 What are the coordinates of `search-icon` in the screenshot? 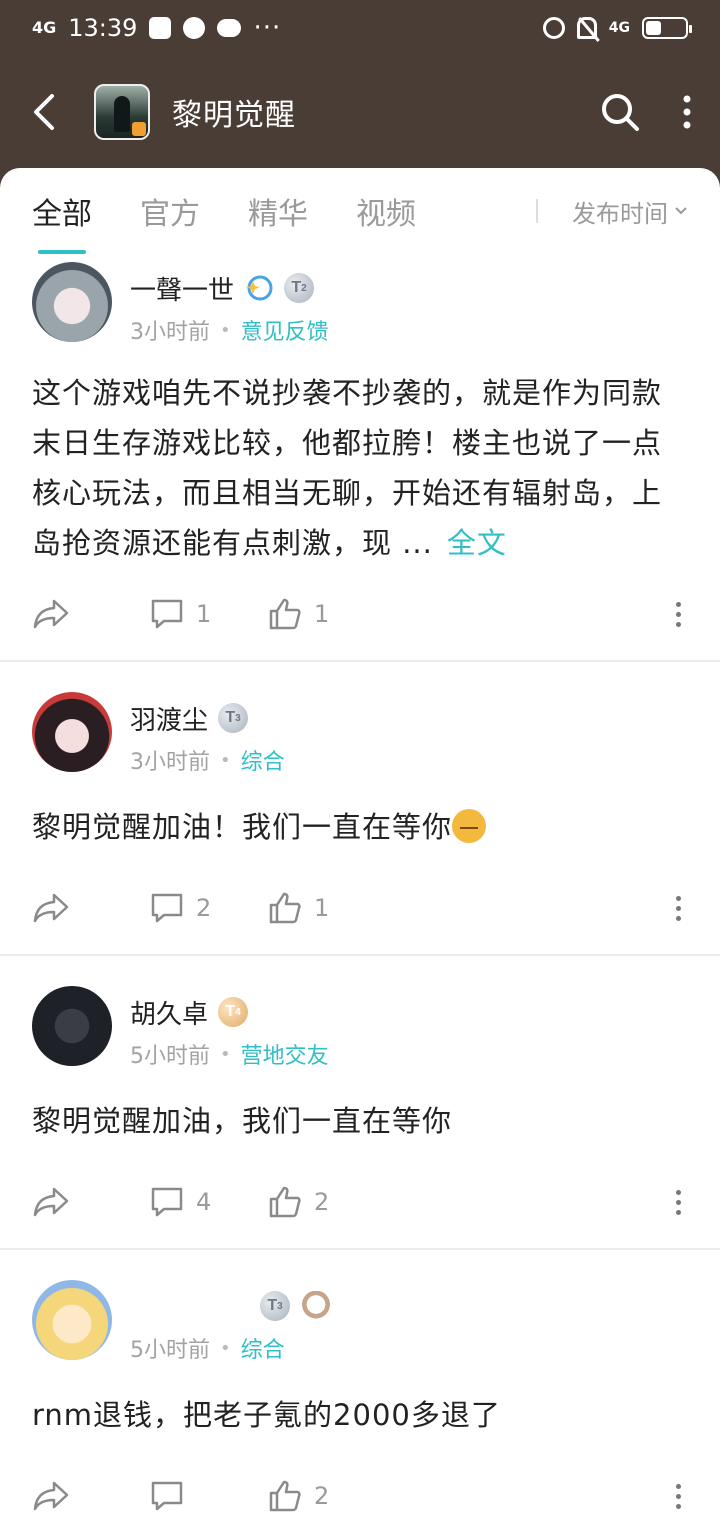 It's located at (620, 112).